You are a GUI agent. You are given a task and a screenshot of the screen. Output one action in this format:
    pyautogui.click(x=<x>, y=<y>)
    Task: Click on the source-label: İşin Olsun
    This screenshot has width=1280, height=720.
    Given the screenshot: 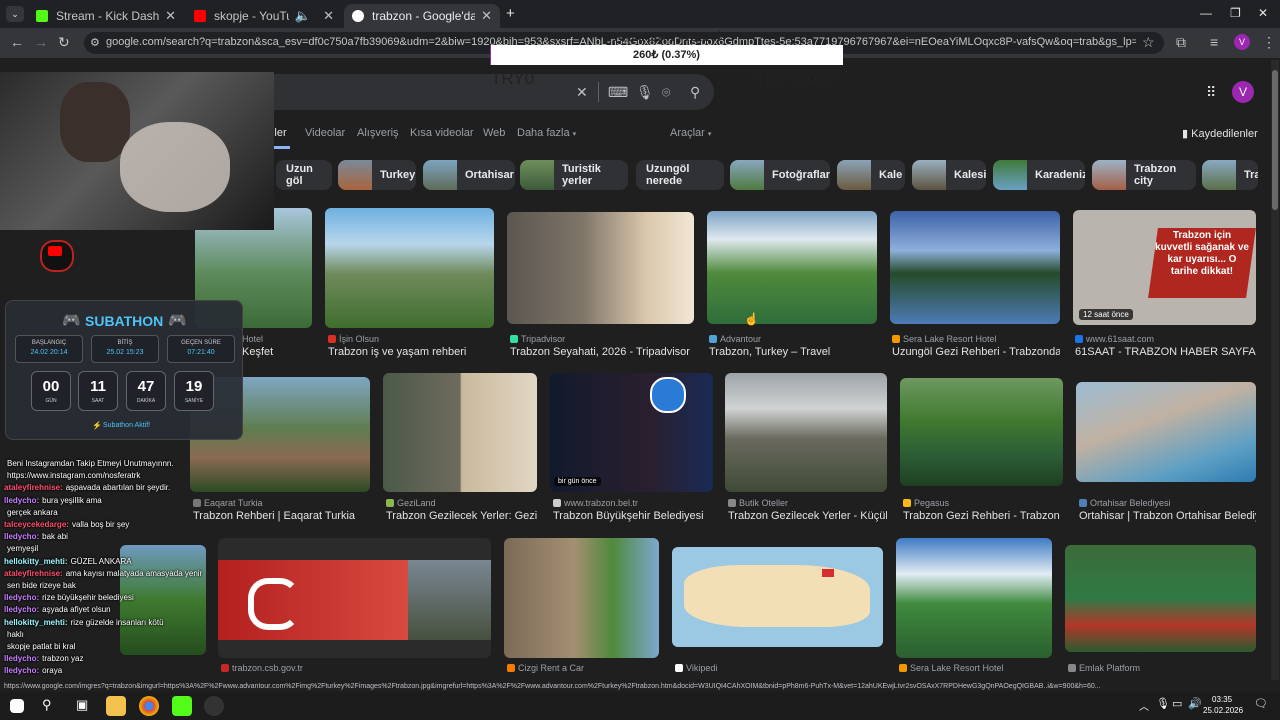 What is the action you would take?
    pyautogui.click(x=359, y=339)
    